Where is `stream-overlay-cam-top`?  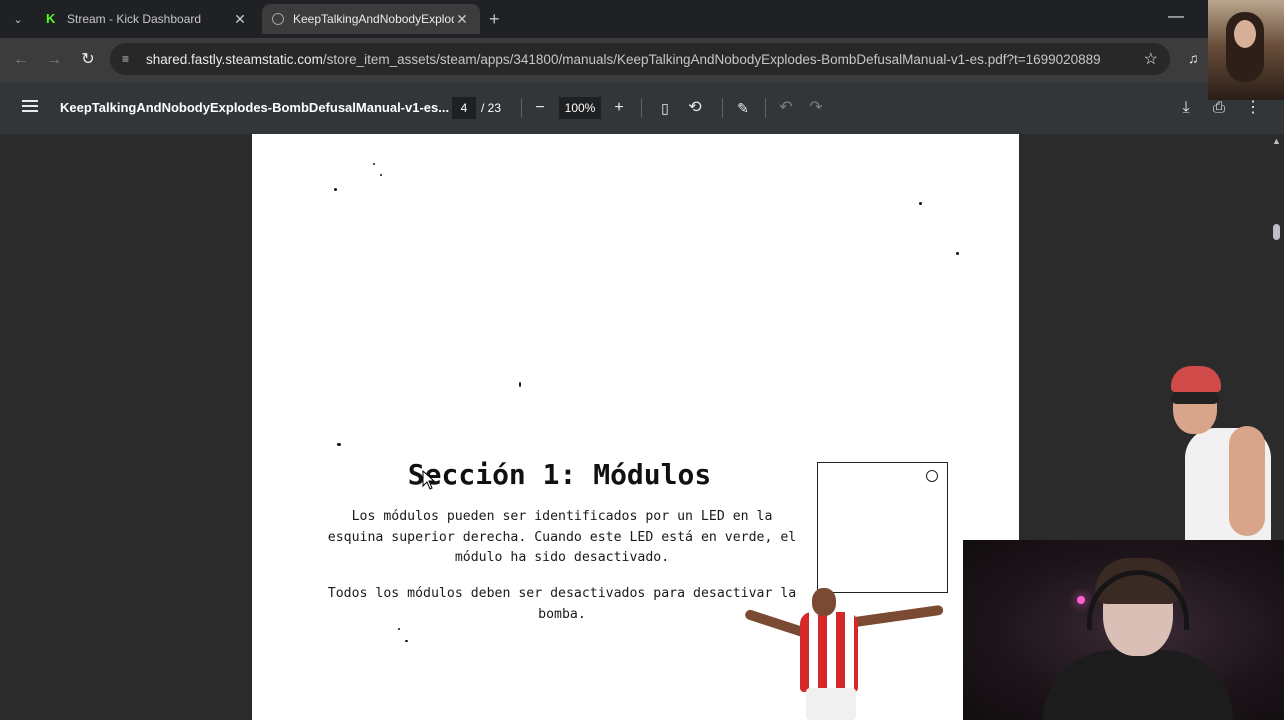 stream-overlay-cam-top is located at coordinates (1246, 50).